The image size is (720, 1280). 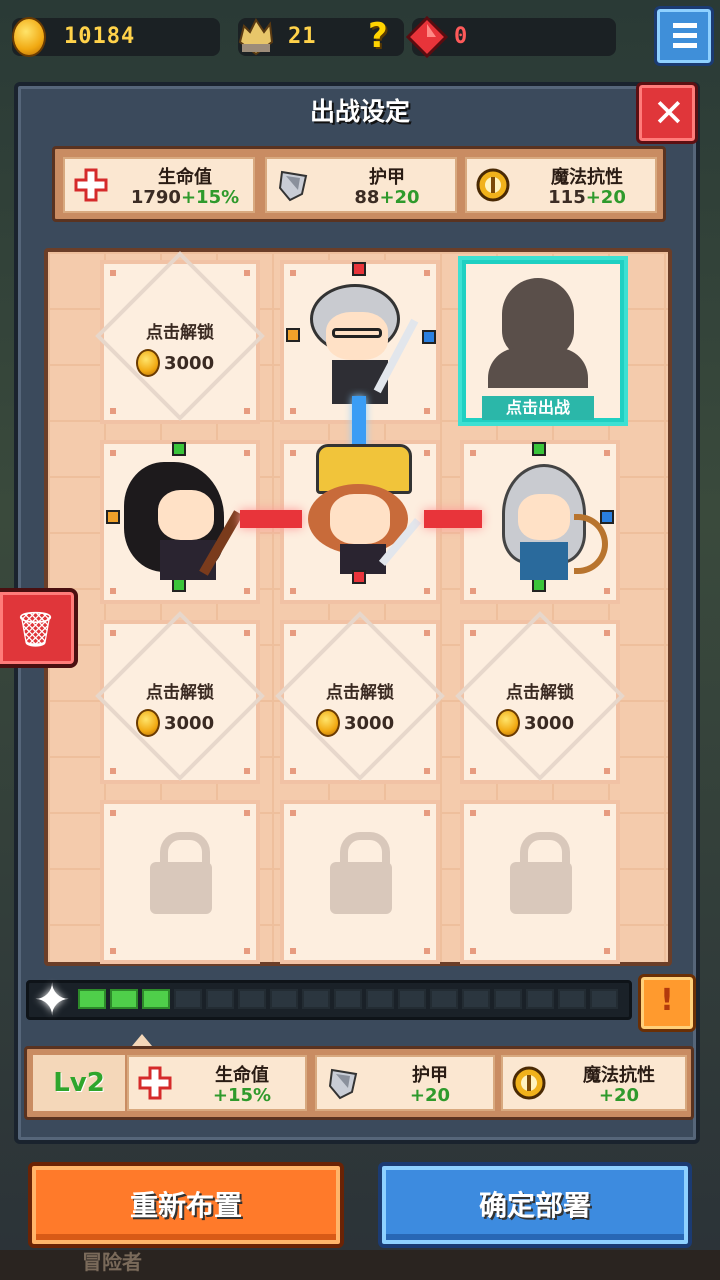 I want to click on stat-magic-resist-value: 115+20, so click(x=587, y=197).